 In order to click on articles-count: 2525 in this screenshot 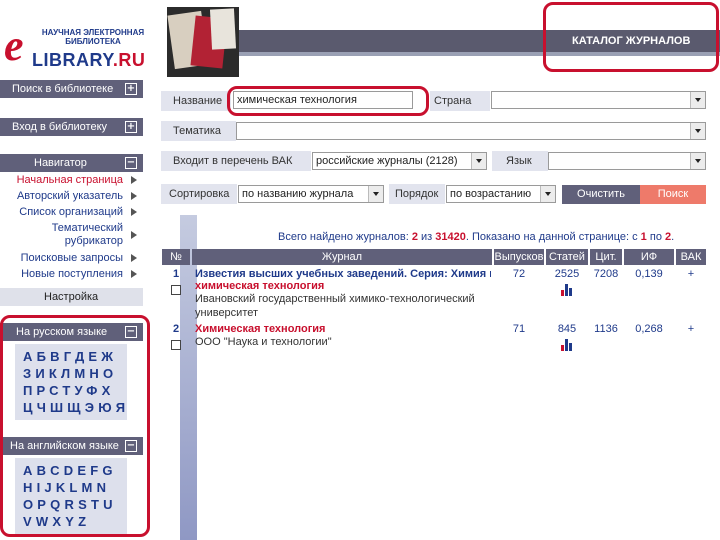, I will do `click(567, 274)`.